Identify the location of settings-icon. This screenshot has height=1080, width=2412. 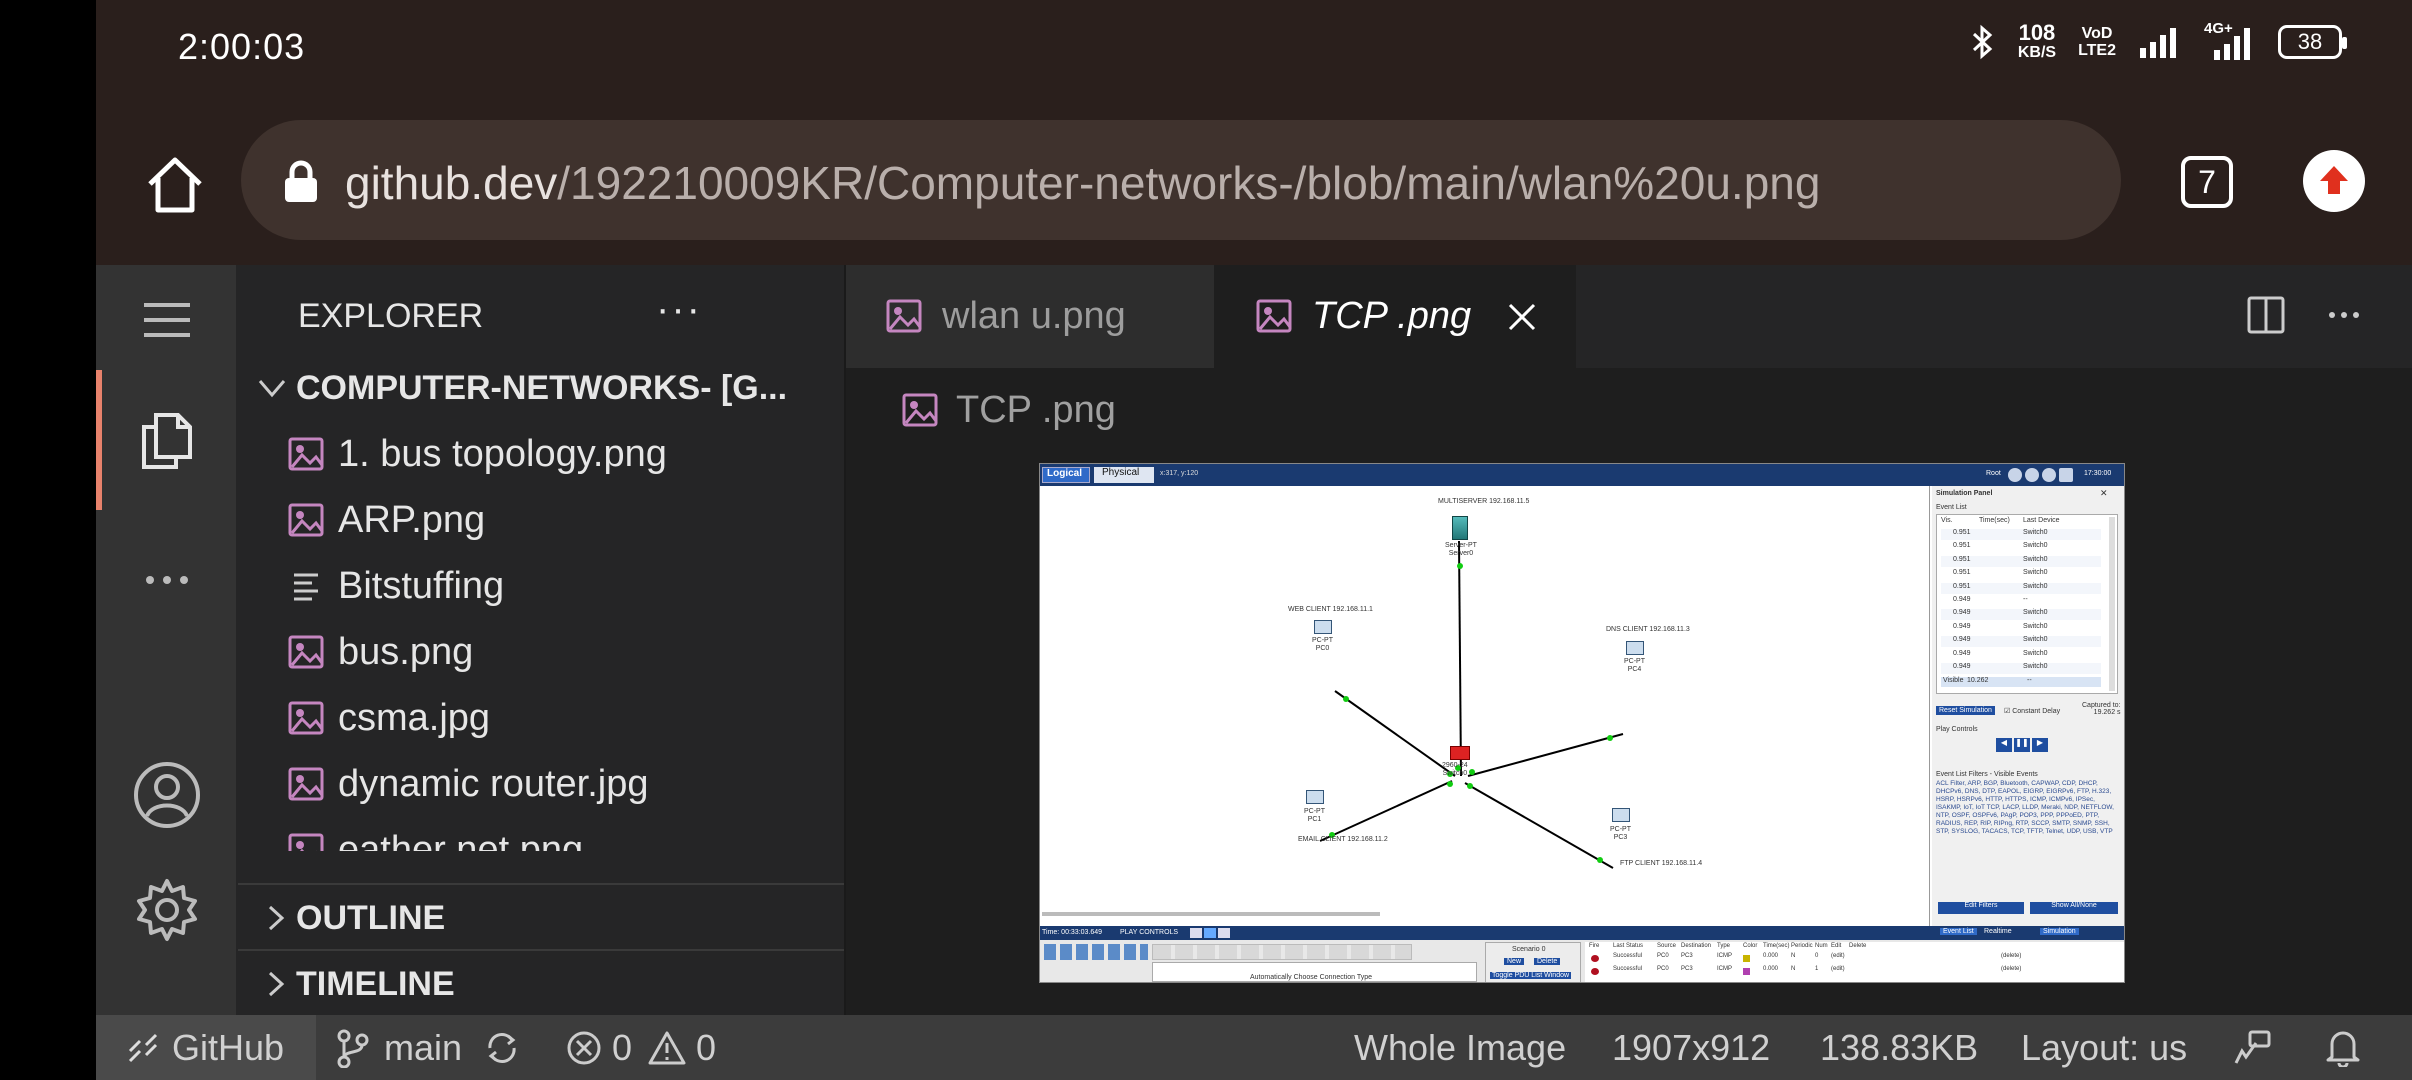
(167, 910).